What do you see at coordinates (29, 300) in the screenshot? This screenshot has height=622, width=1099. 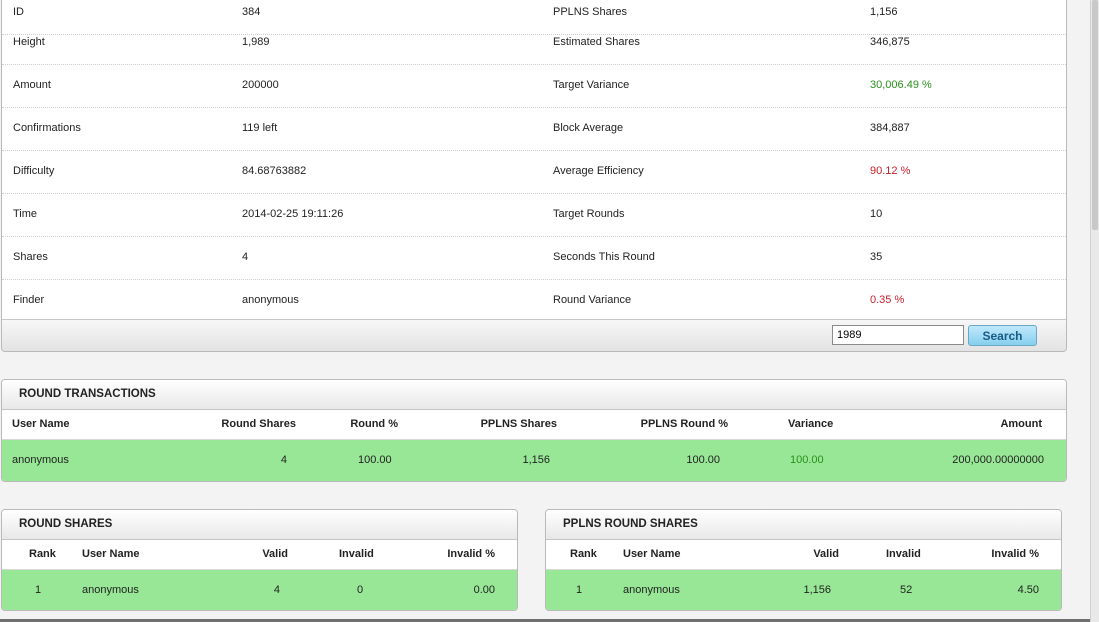 I see `info-label: Finder` at bounding box center [29, 300].